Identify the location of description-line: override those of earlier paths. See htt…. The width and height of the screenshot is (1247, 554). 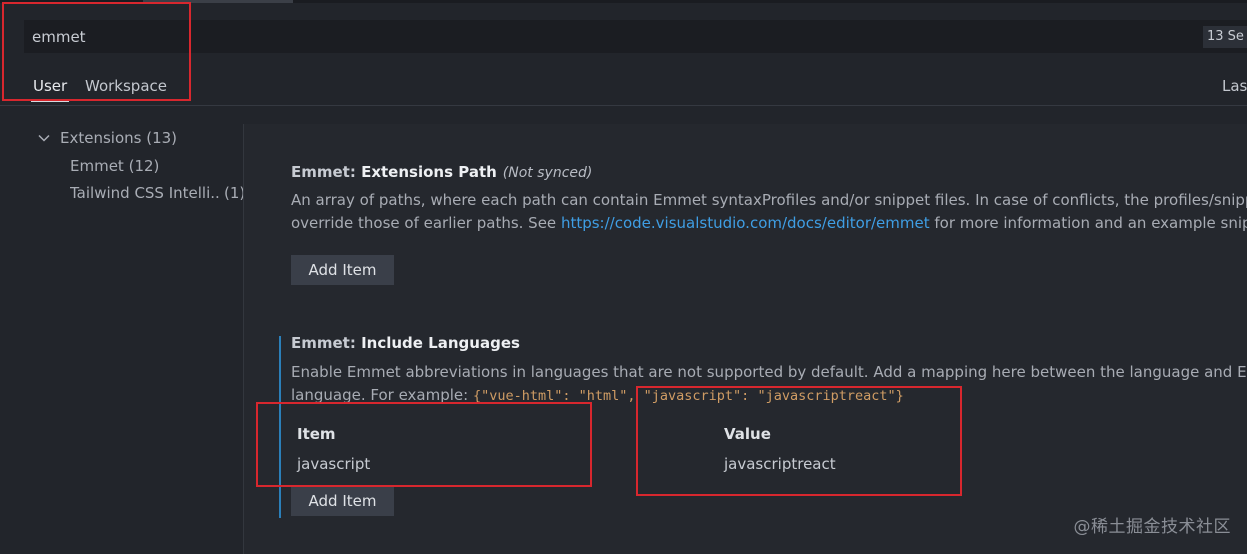
(769, 223).